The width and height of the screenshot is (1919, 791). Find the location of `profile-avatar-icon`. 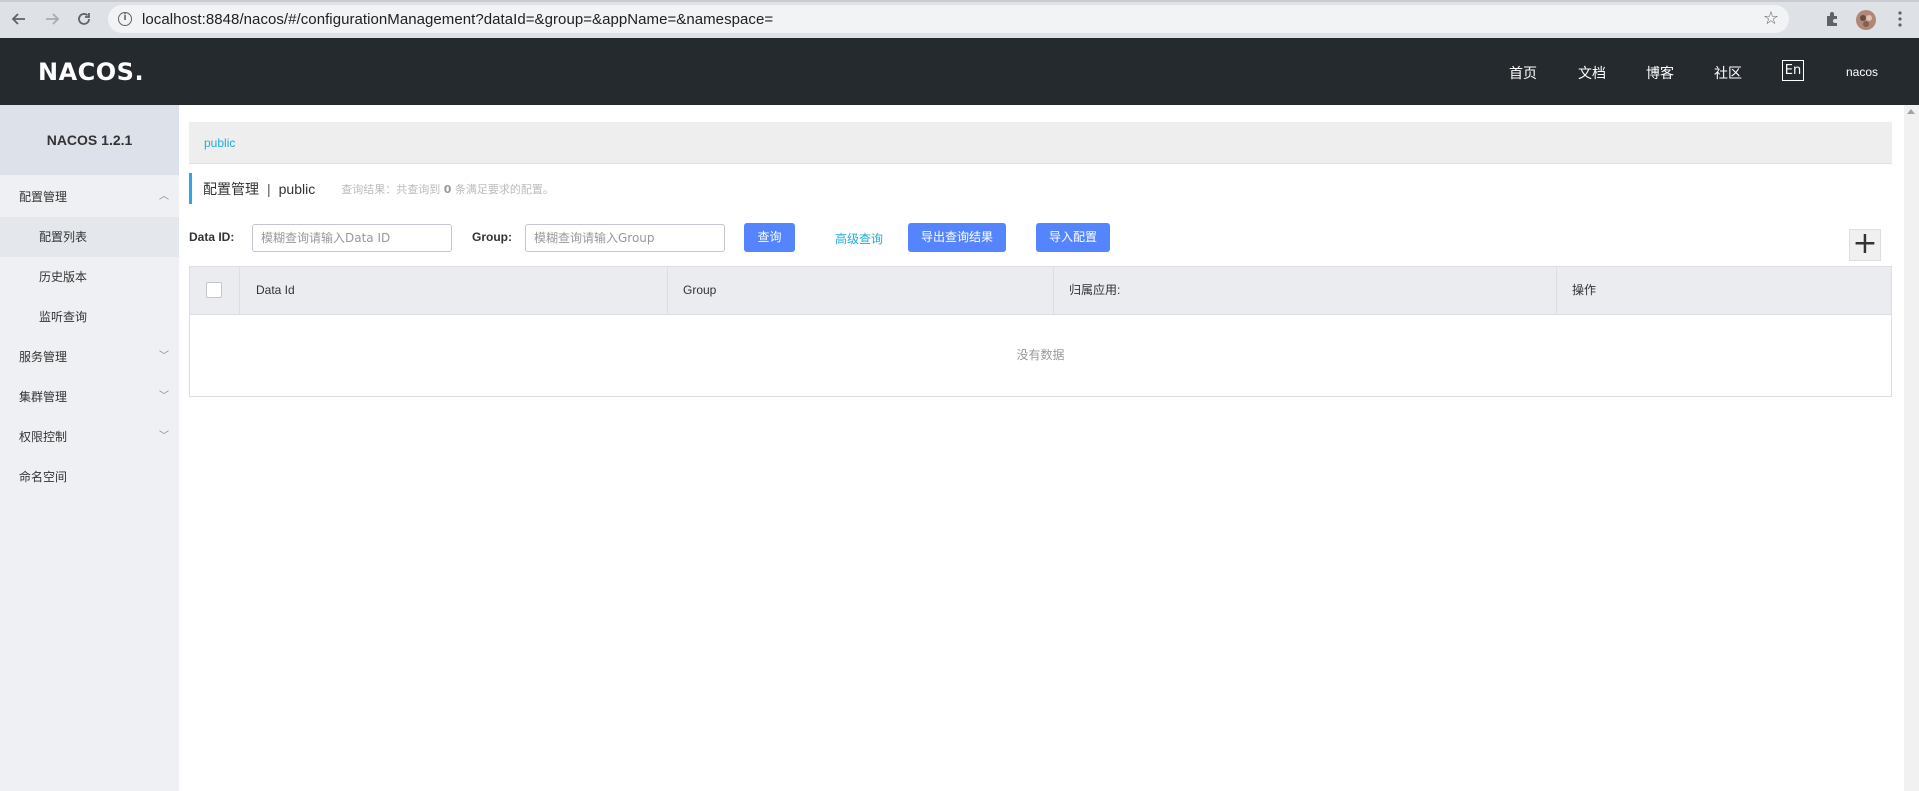

profile-avatar-icon is located at coordinates (1865, 19).